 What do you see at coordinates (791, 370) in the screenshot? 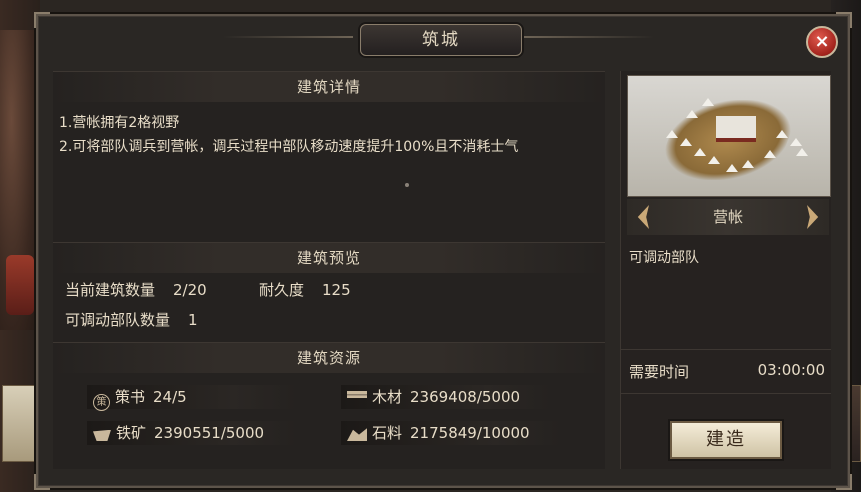
I see `build-time-value: 03:00:00` at bounding box center [791, 370].